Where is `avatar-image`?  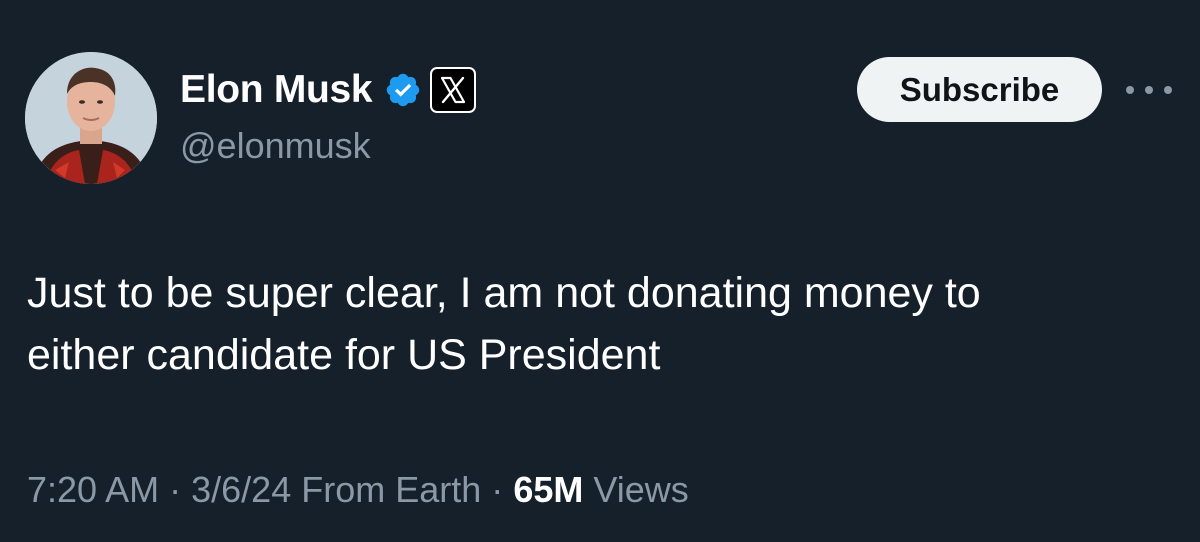 avatar-image is located at coordinates (91, 118).